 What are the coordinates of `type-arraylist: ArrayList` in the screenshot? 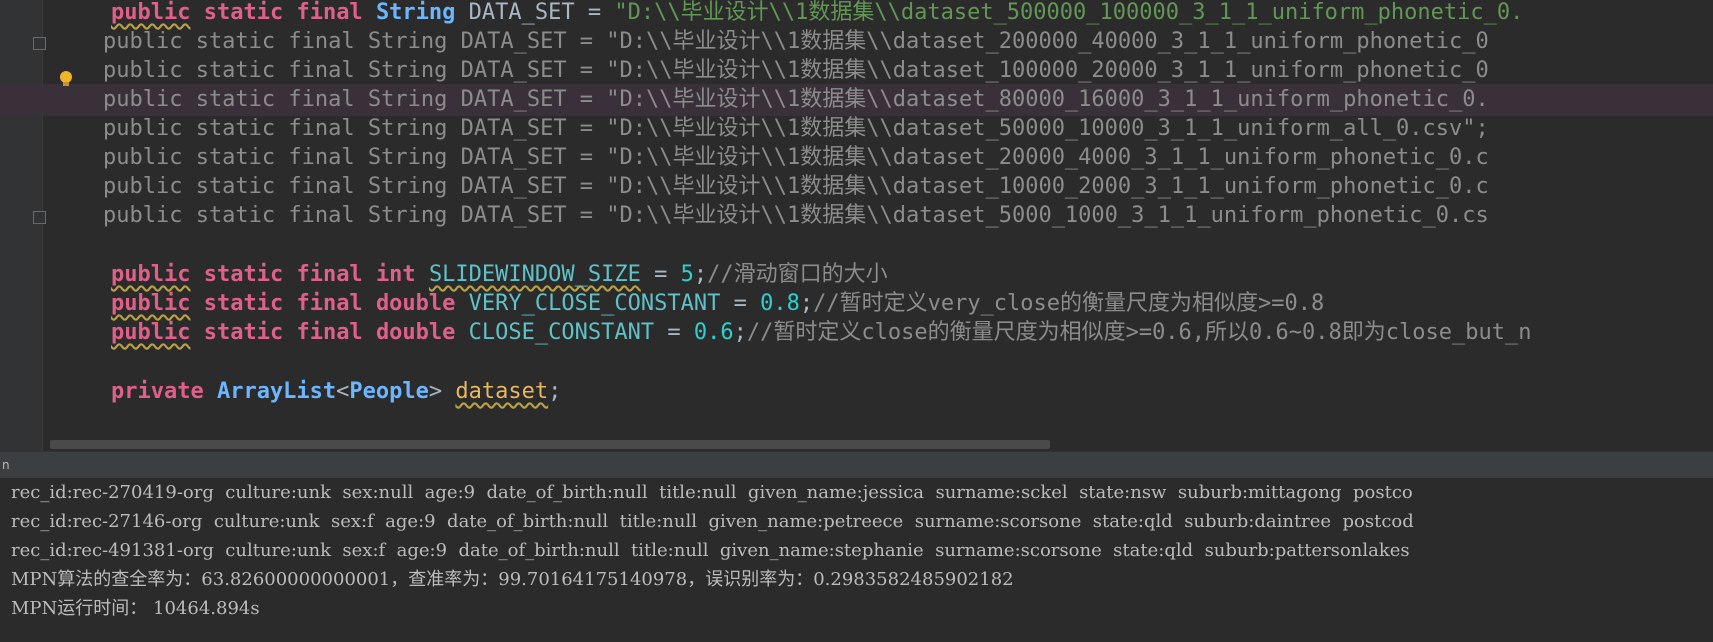 It's located at (276, 391).